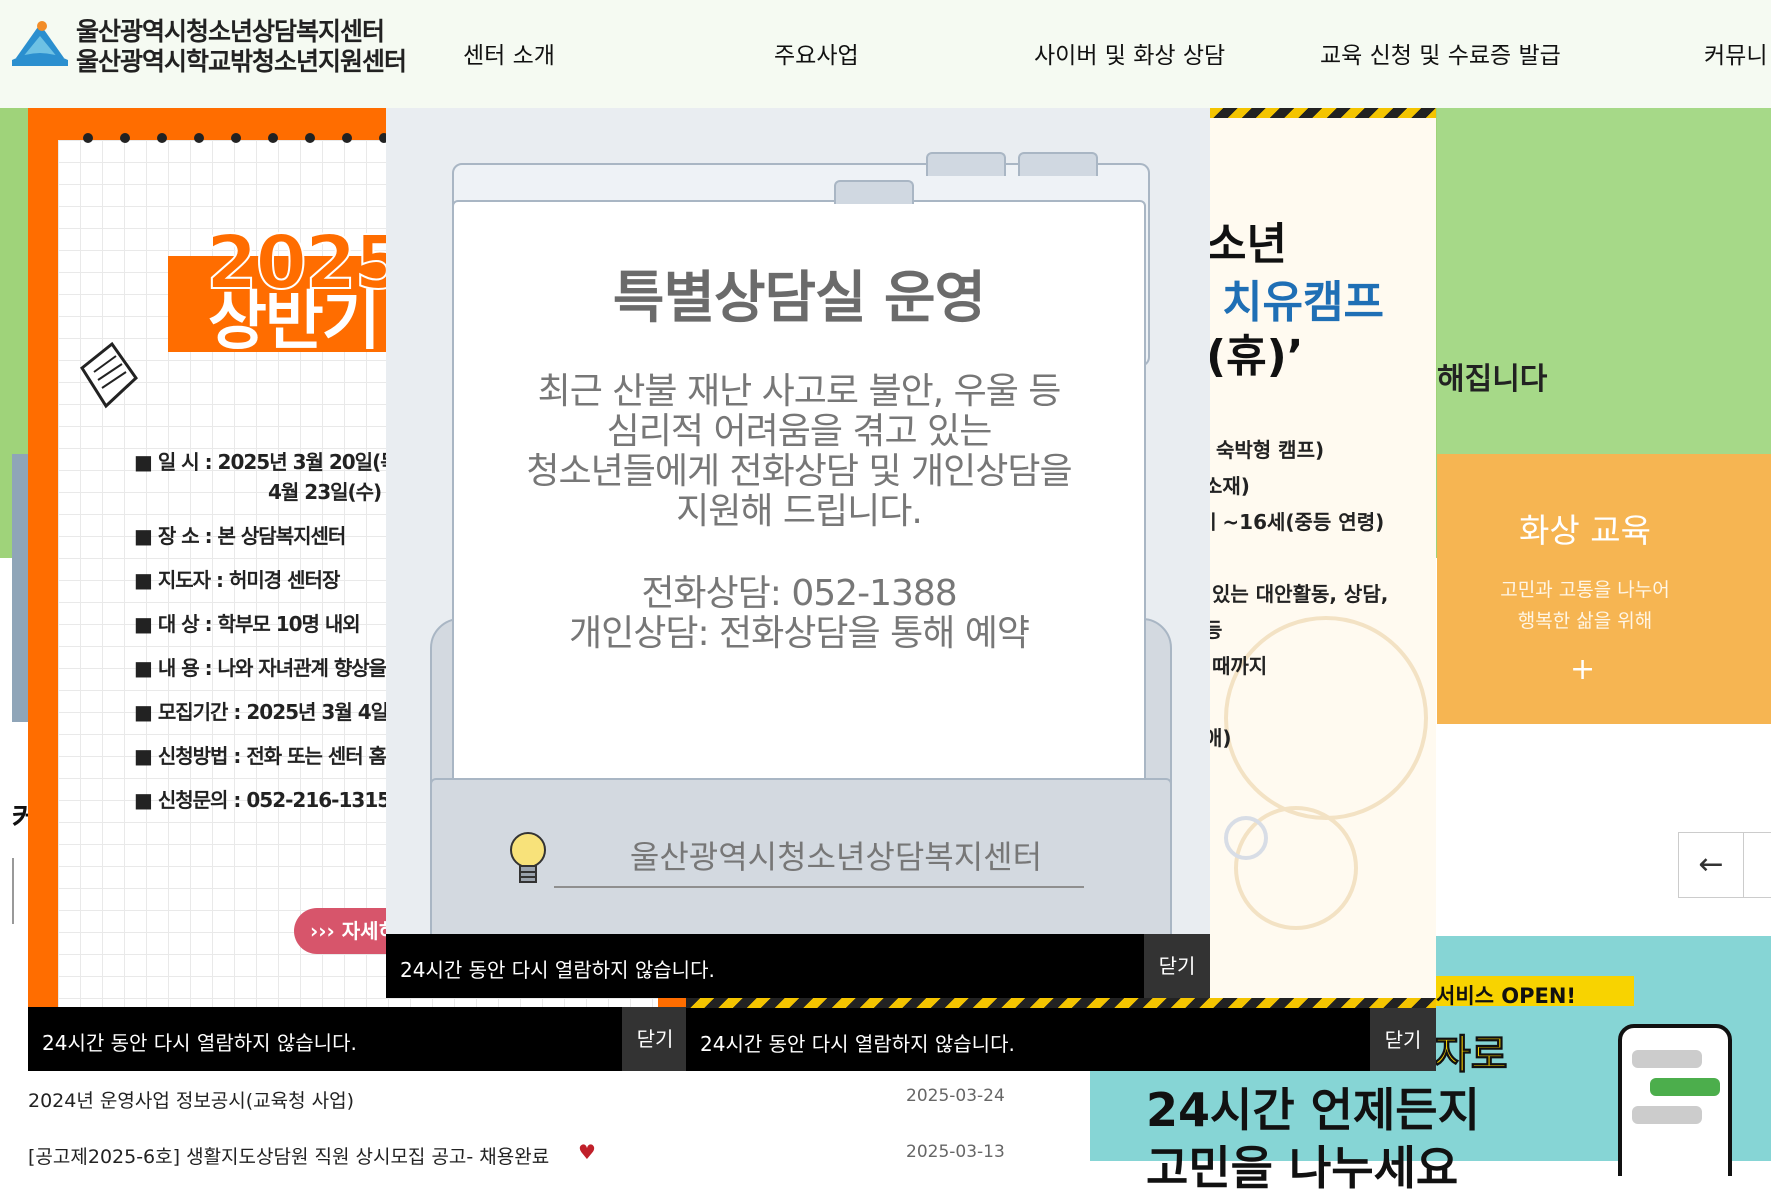 This screenshot has width=1771, height=1198. I want to click on video-education-title: 화상 교육, so click(1585, 530).